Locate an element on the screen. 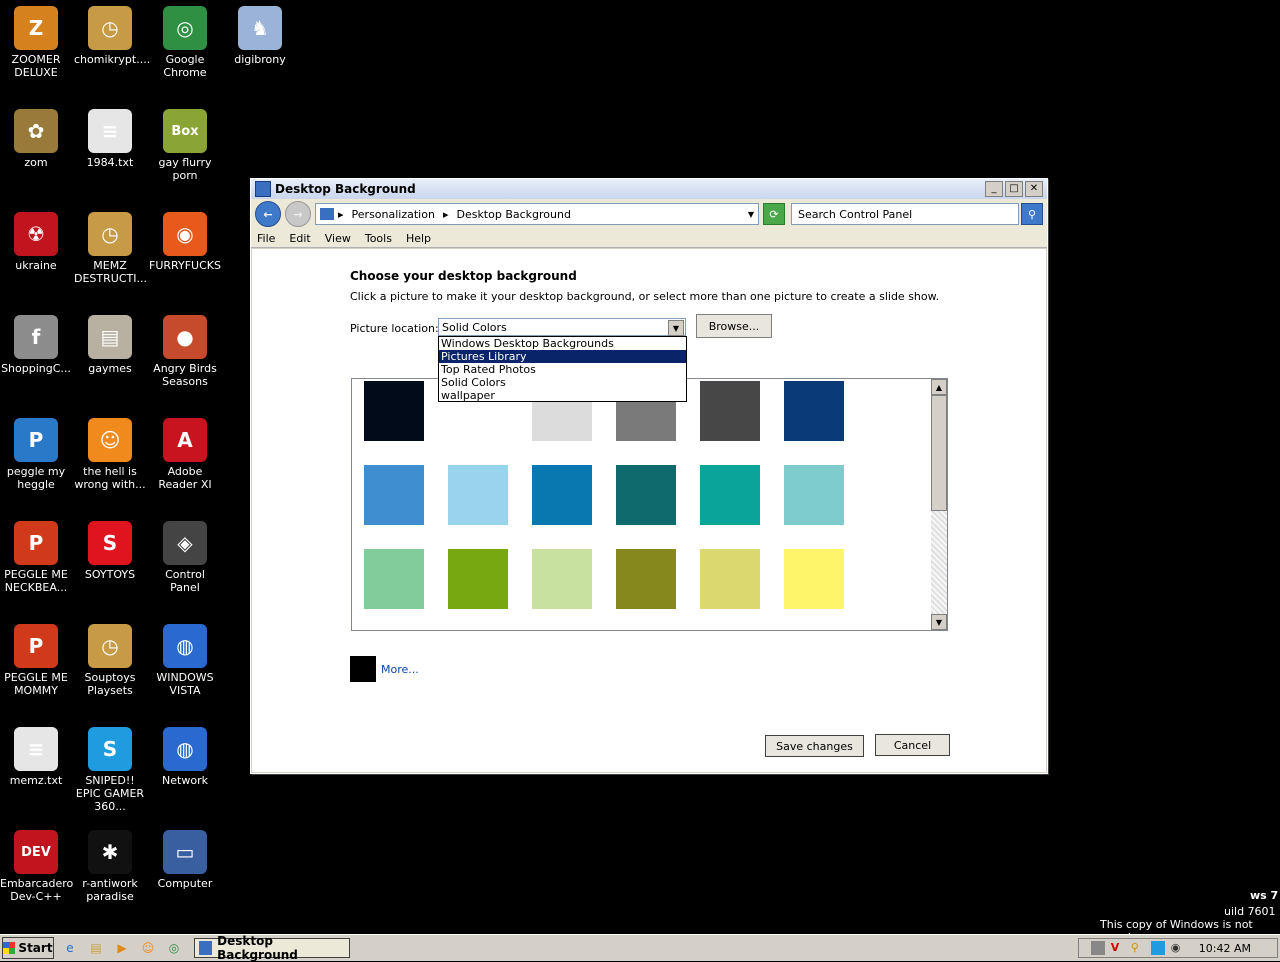 This screenshot has height=962, width=1280. monitor-icon is located at coordinates (1157, 948).